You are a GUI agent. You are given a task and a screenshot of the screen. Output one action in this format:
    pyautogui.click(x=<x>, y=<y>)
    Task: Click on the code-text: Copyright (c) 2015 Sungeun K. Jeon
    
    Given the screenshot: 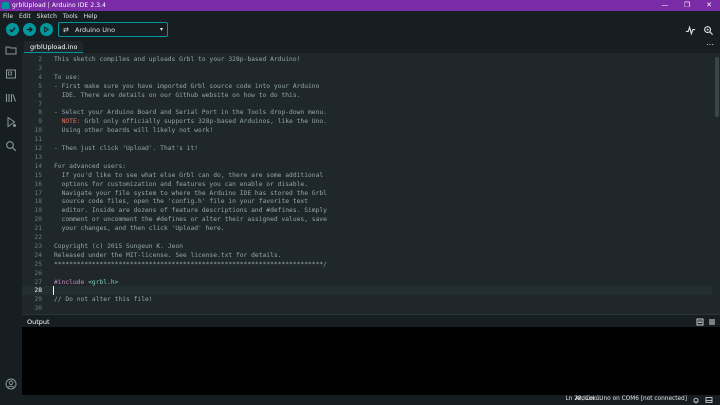 What is the action you would take?
    pyautogui.click(x=118, y=246)
    